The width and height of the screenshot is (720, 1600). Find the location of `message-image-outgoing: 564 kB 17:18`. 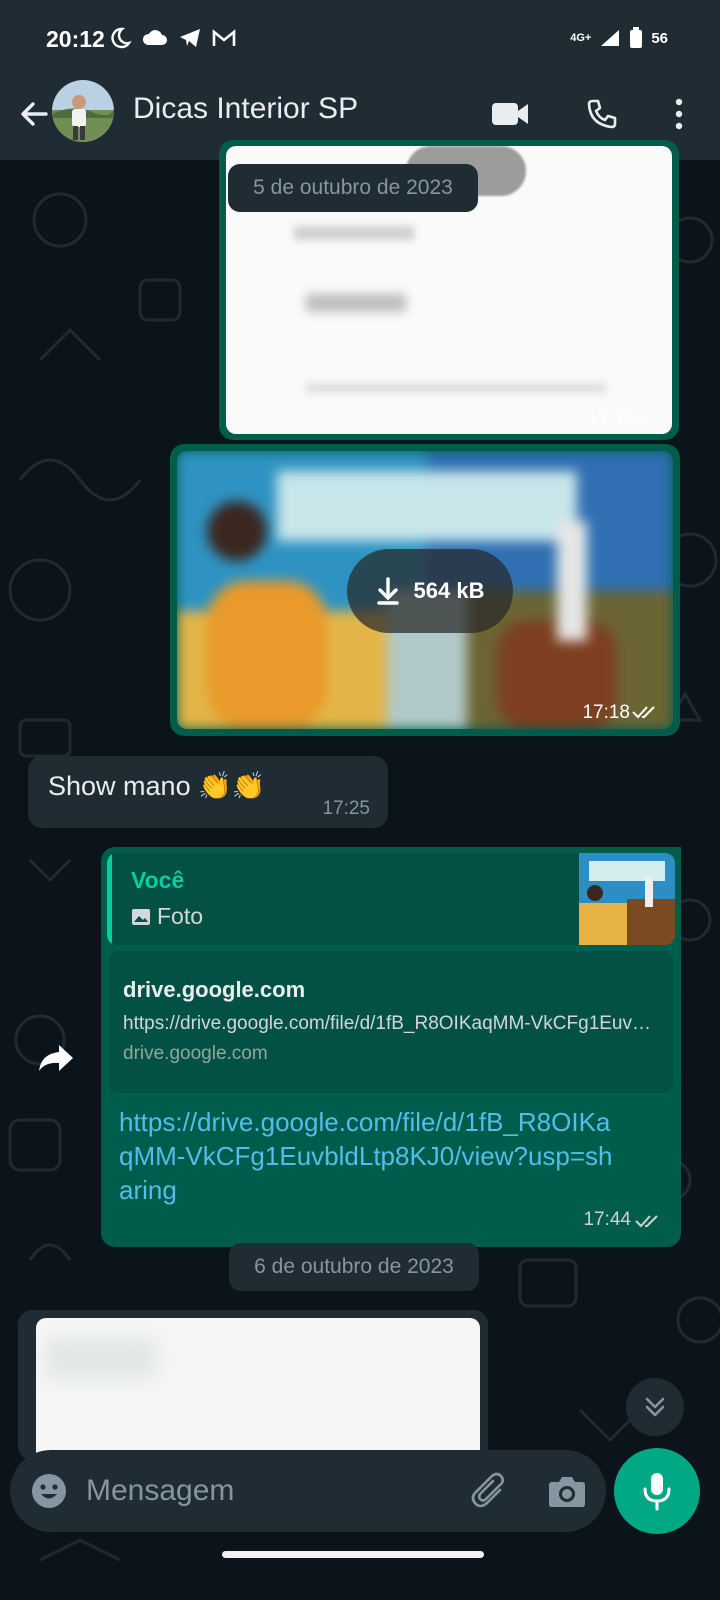

message-image-outgoing: 564 kB 17:18 is located at coordinates (425, 590).